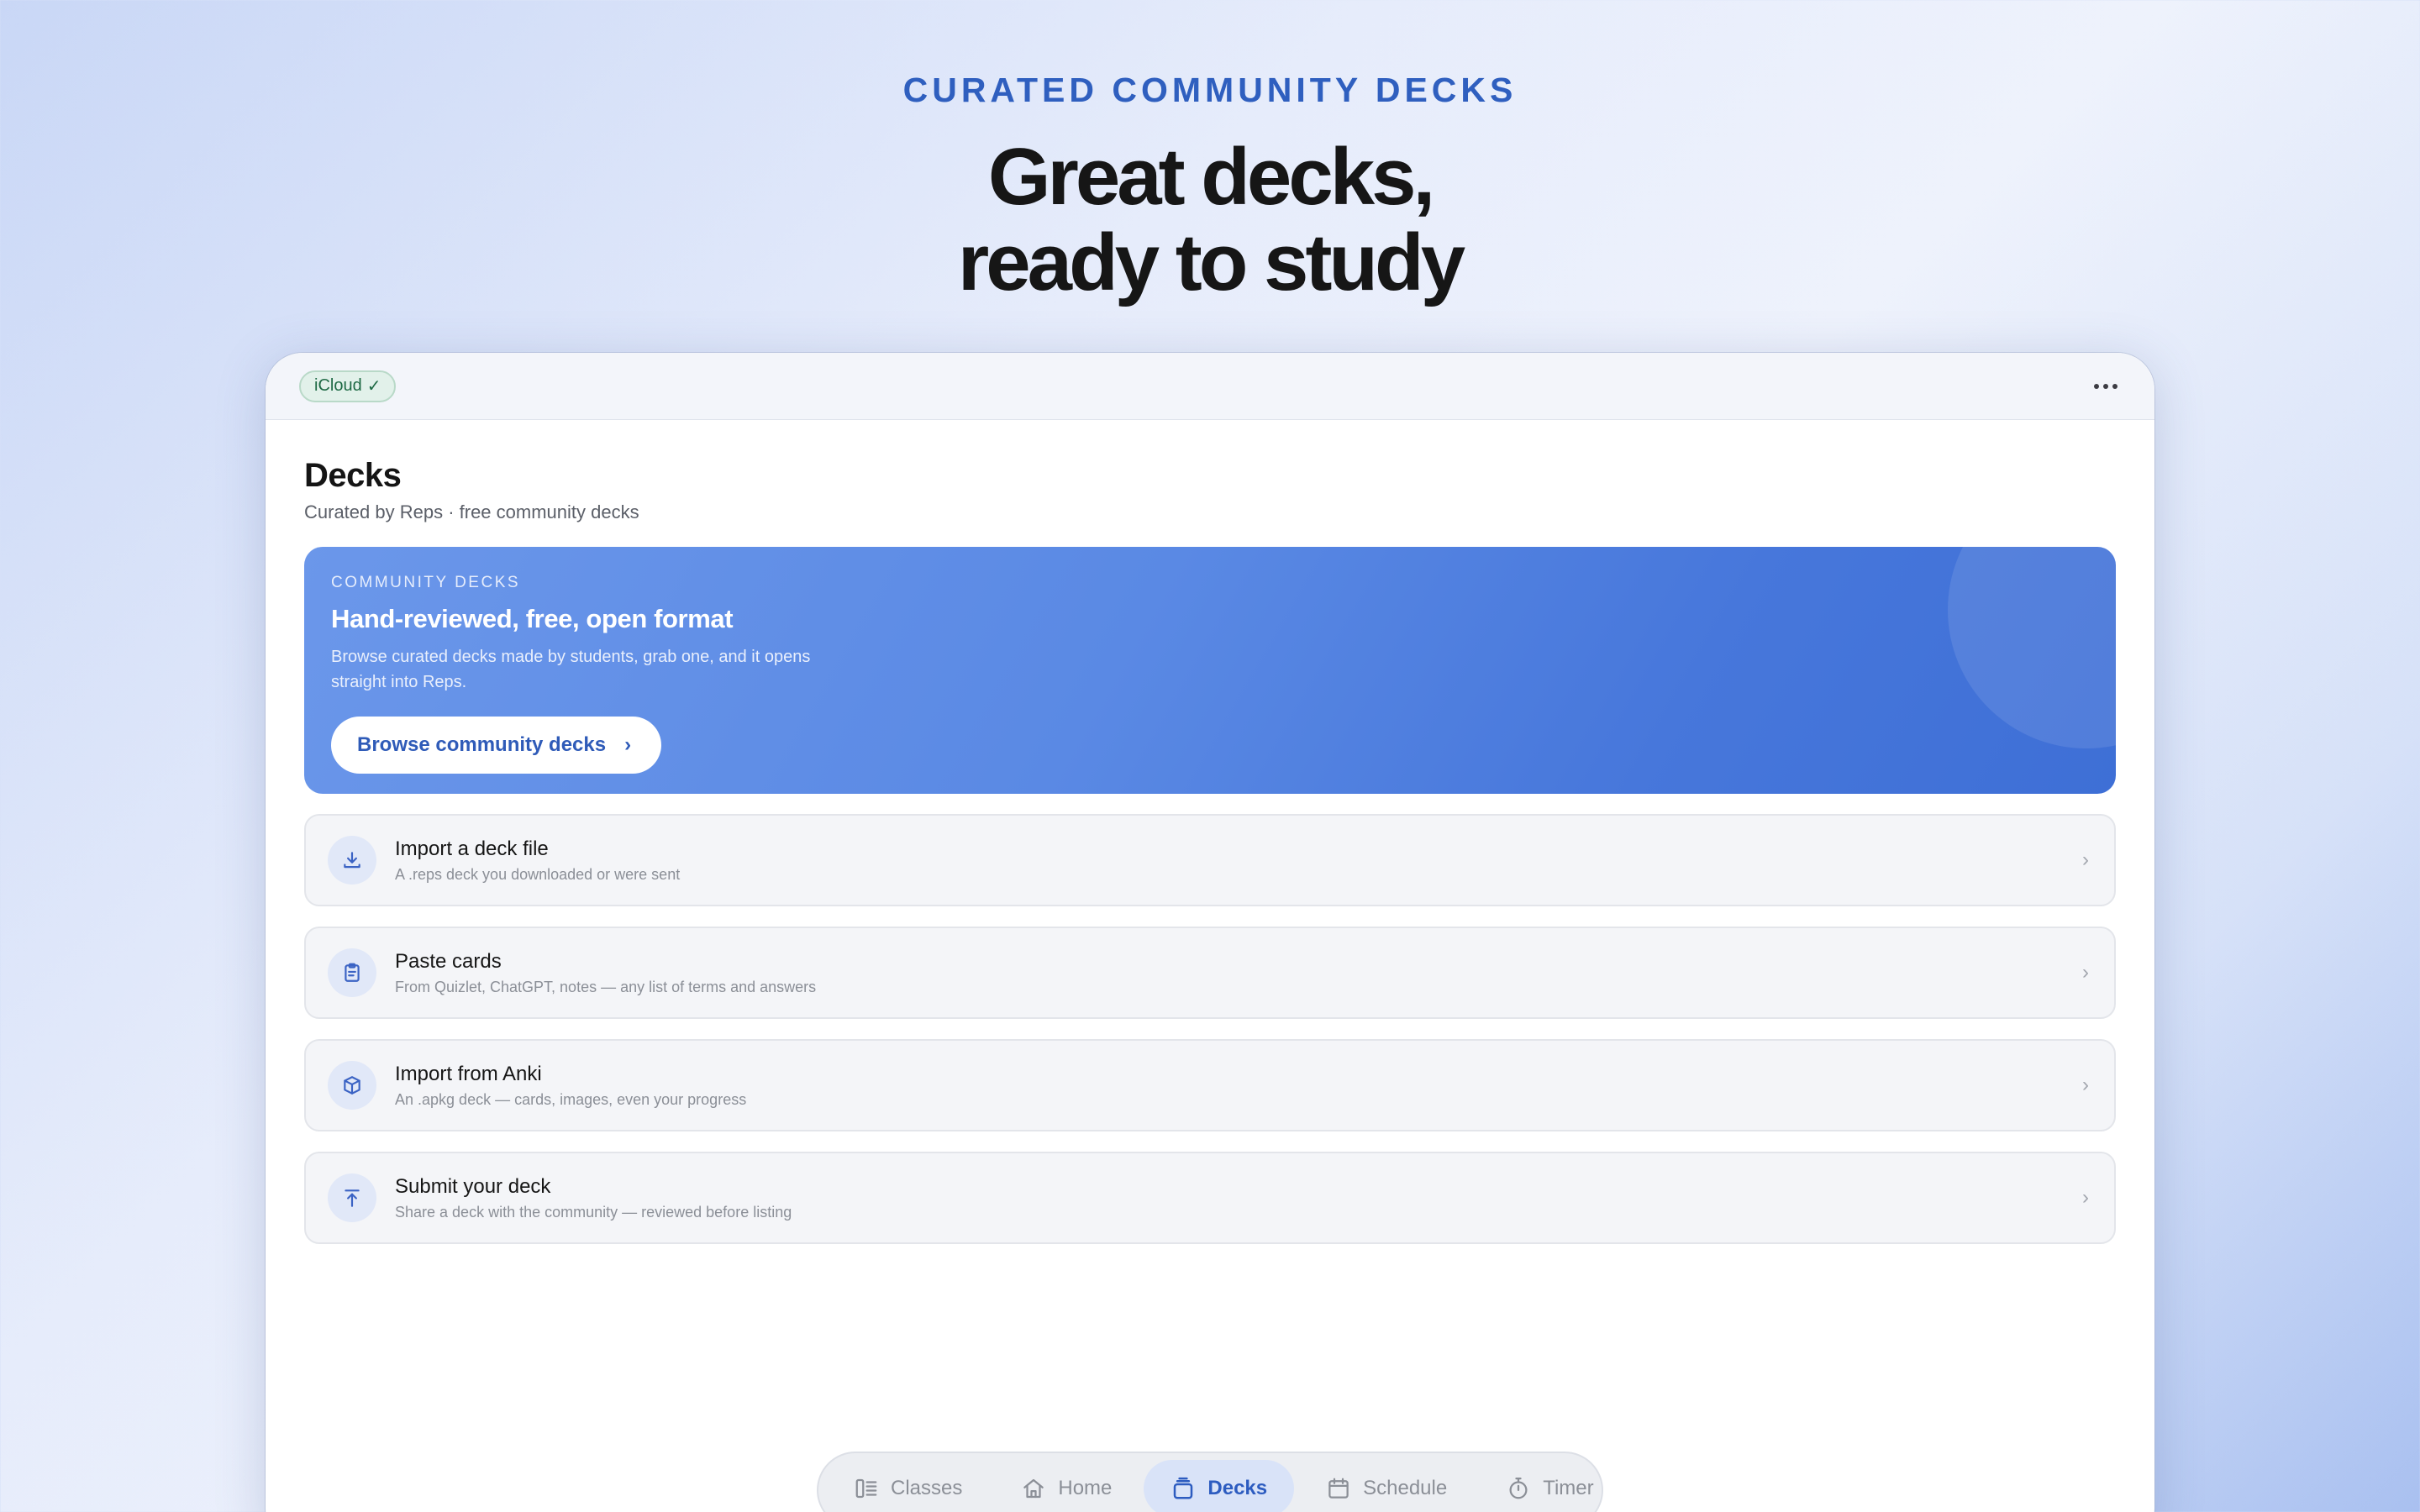 This screenshot has height=1512, width=2420. I want to click on columns-icon, so click(866, 1488).